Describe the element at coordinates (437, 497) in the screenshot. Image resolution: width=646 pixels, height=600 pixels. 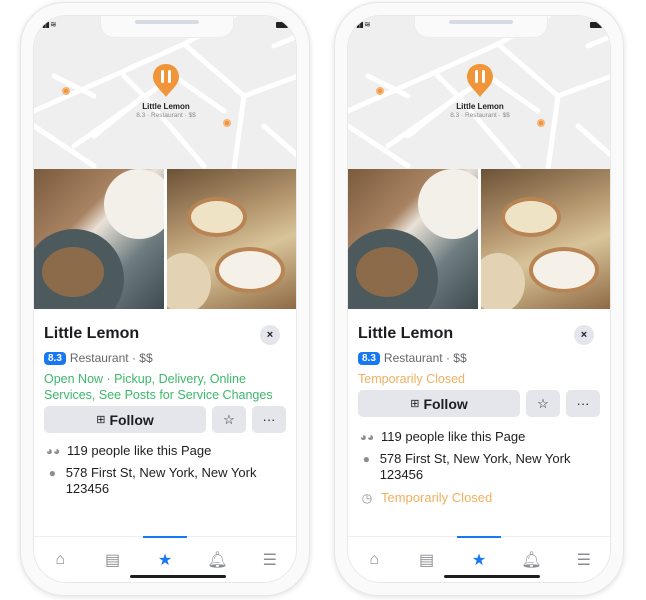
I see `hours-status-text: Temporarily Closed` at that location.